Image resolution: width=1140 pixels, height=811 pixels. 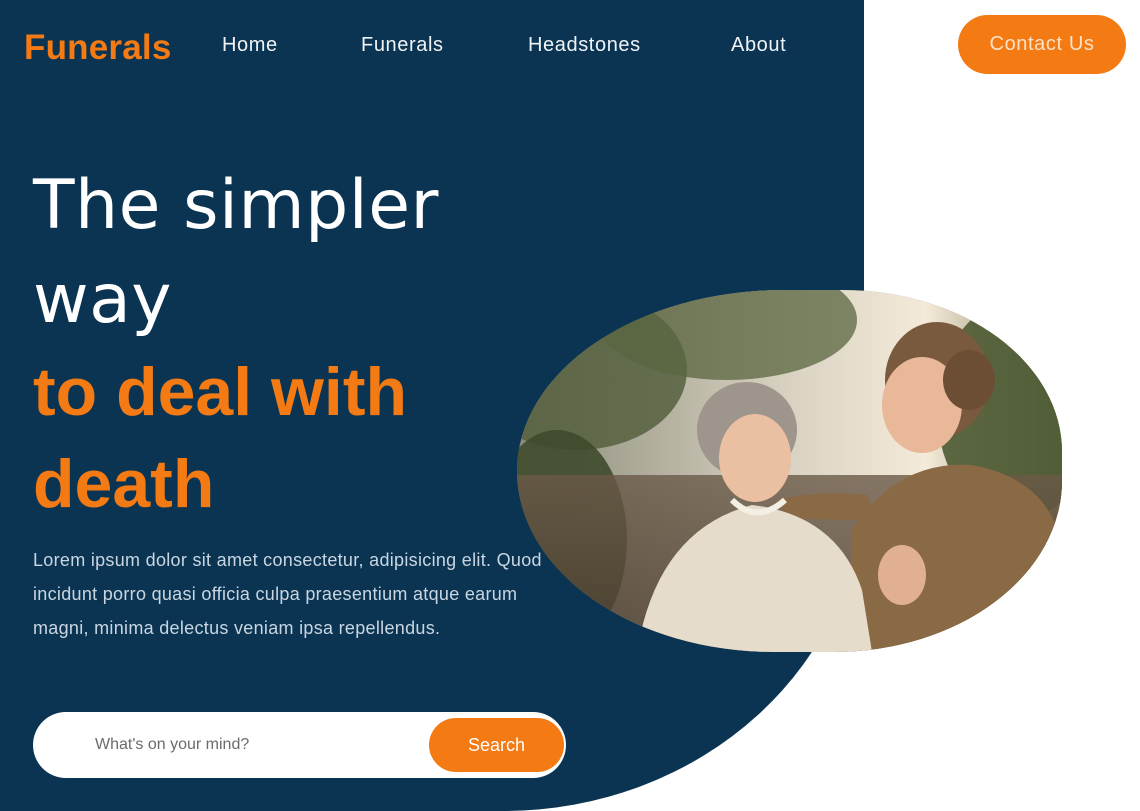 I want to click on nav-about: About, so click(x=758, y=45).